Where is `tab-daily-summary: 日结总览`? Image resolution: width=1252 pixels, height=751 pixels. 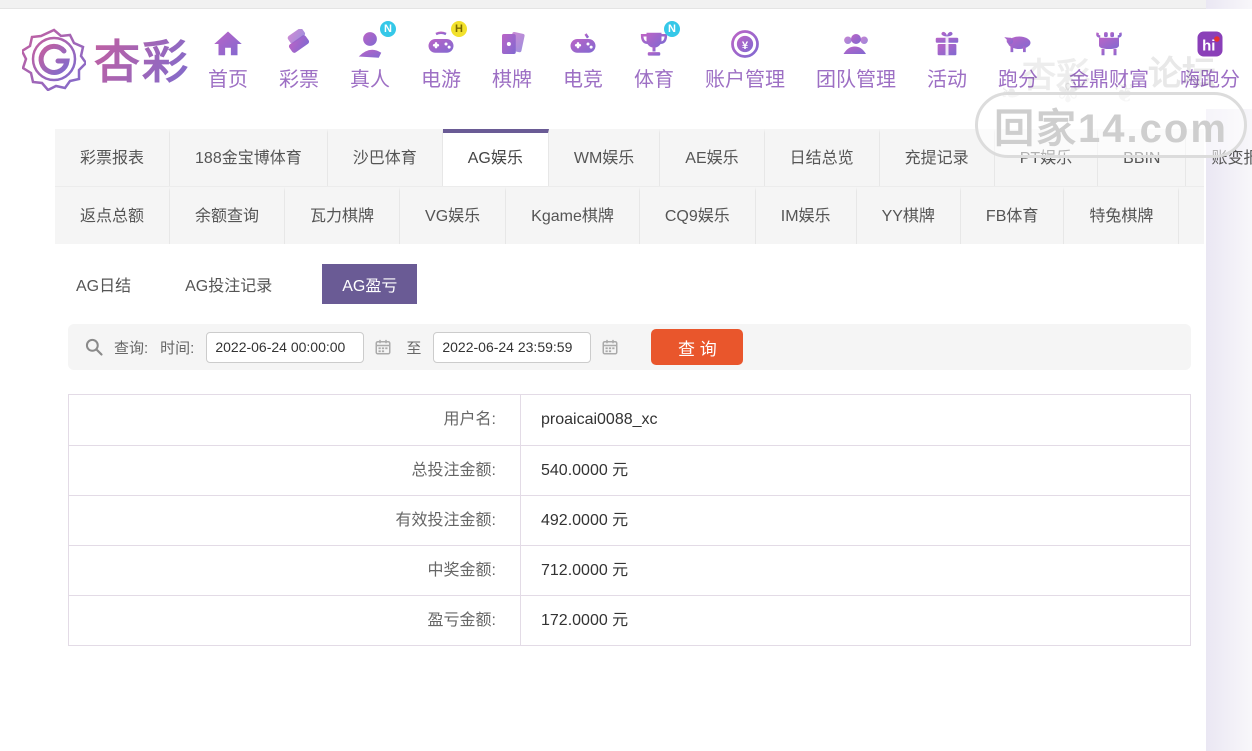 tab-daily-summary: 日结总览 is located at coordinates (822, 157).